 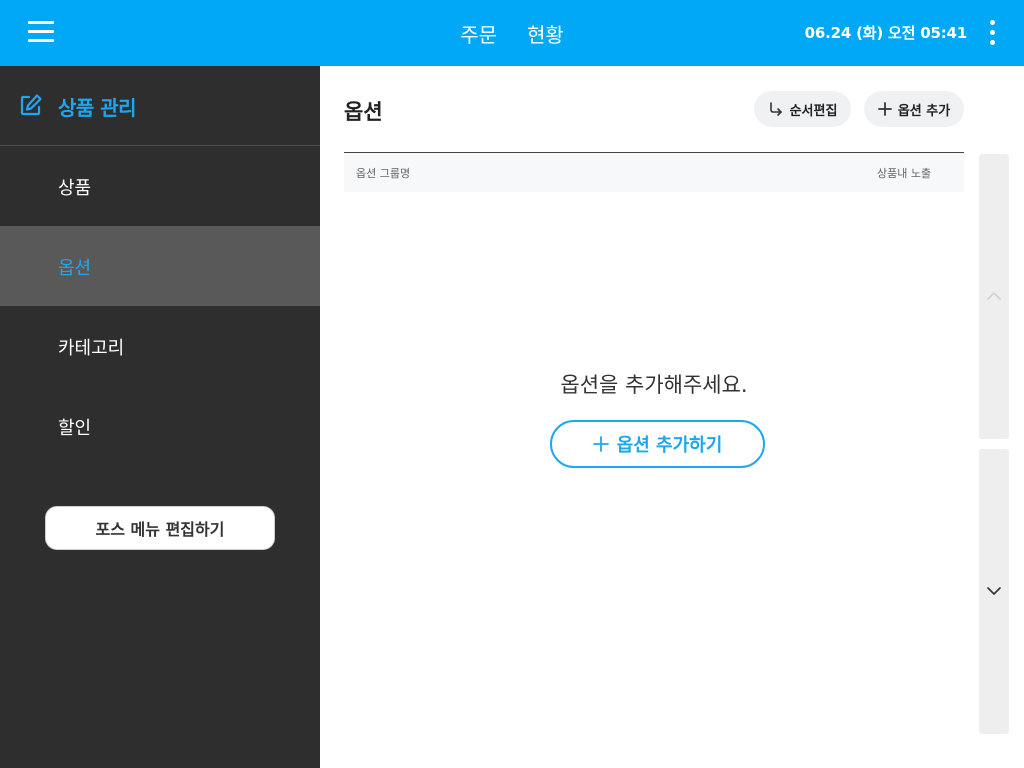 I want to click on column-header-group-name: 옵션 그룹명, so click(x=383, y=173).